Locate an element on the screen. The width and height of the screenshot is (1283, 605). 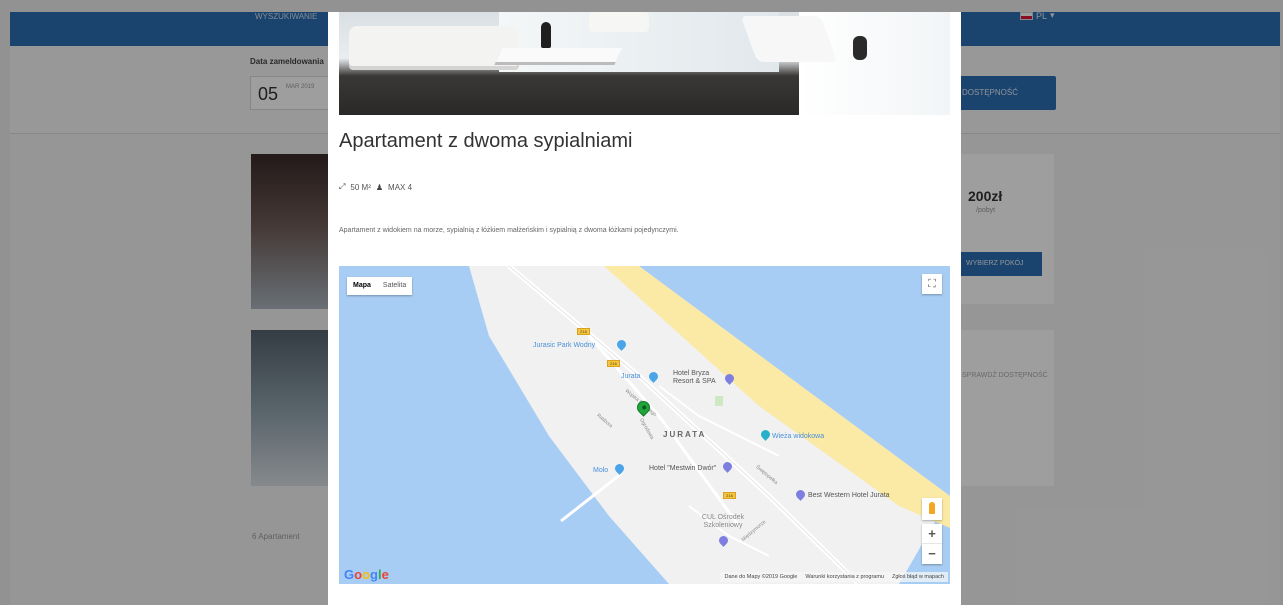
zoom-in-button: + is located at coordinates (932, 534).